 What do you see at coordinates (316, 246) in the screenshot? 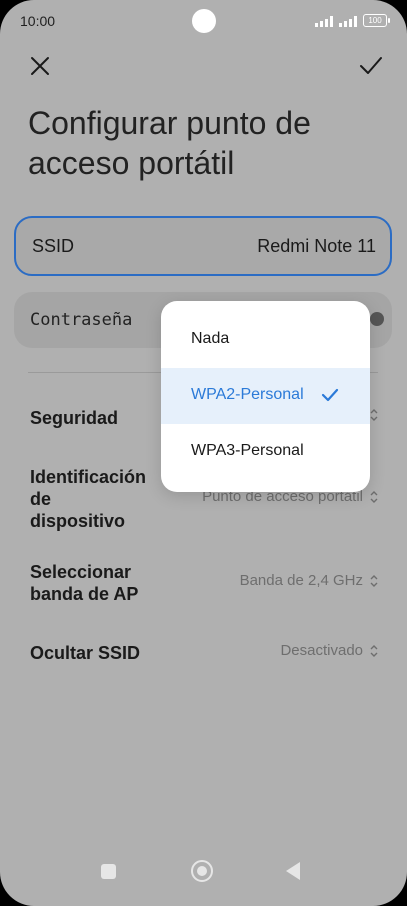
I see `ssid-value: Redmi Note 11` at bounding box center [316, 246].